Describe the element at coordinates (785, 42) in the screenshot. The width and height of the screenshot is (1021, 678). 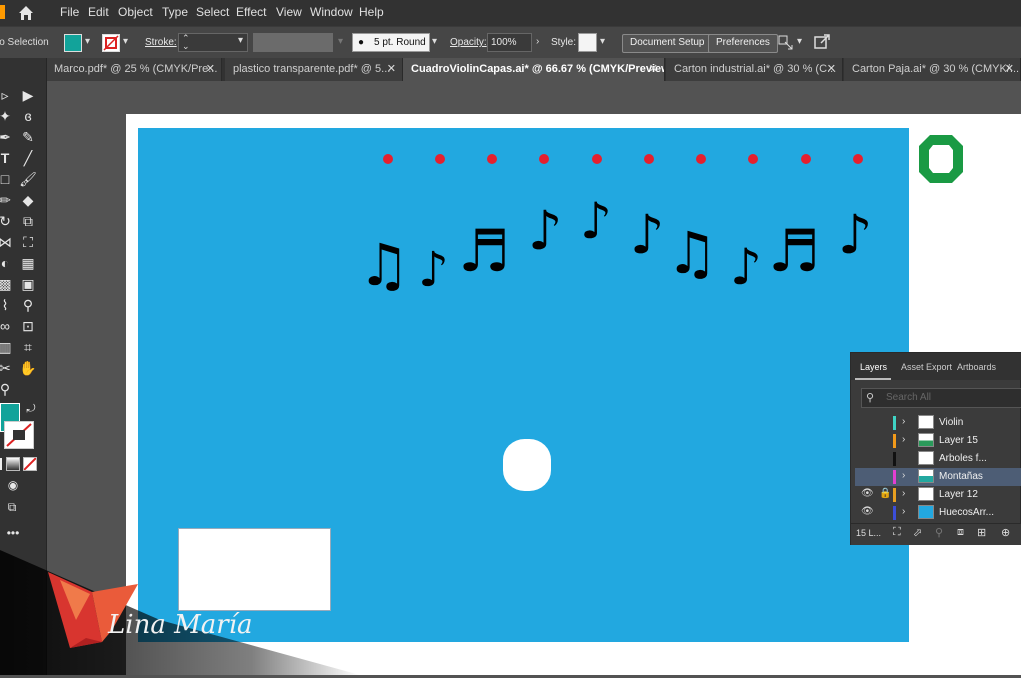
I see `arrange-documents-icon` at that location.